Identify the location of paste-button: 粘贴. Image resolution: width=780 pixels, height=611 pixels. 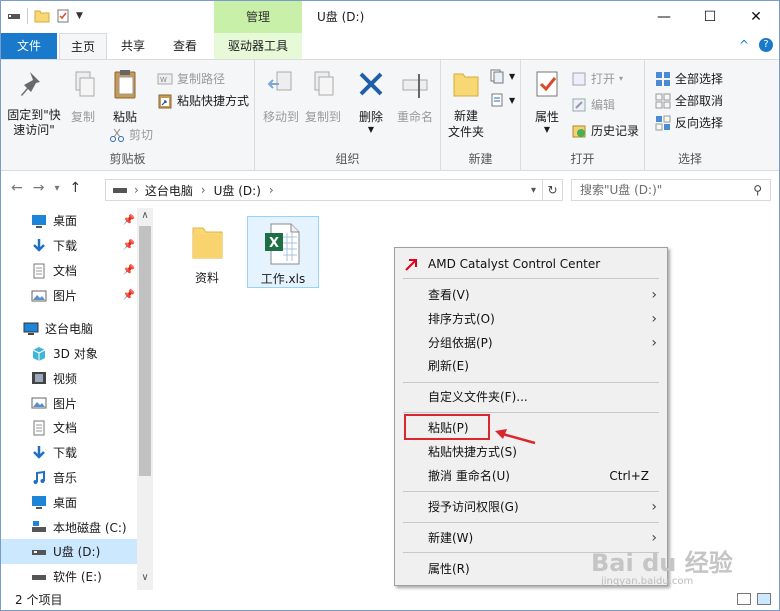
(125, 96).